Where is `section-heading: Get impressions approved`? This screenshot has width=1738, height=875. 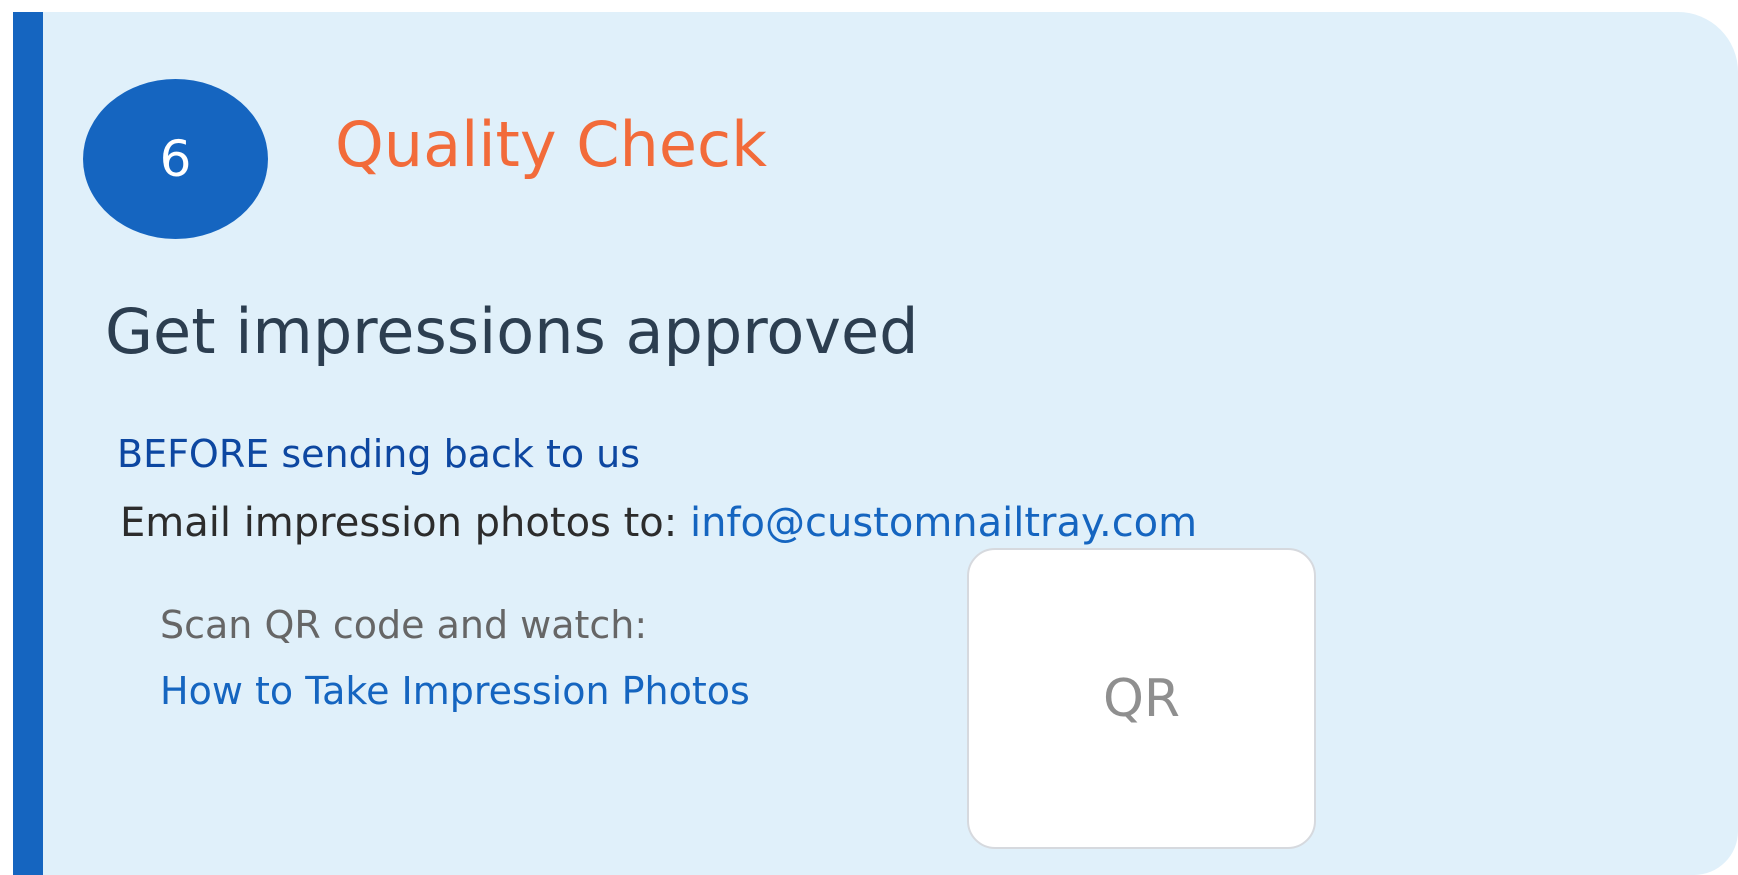
section-heading: Get impressions approved is located at coordinates (512, 331).